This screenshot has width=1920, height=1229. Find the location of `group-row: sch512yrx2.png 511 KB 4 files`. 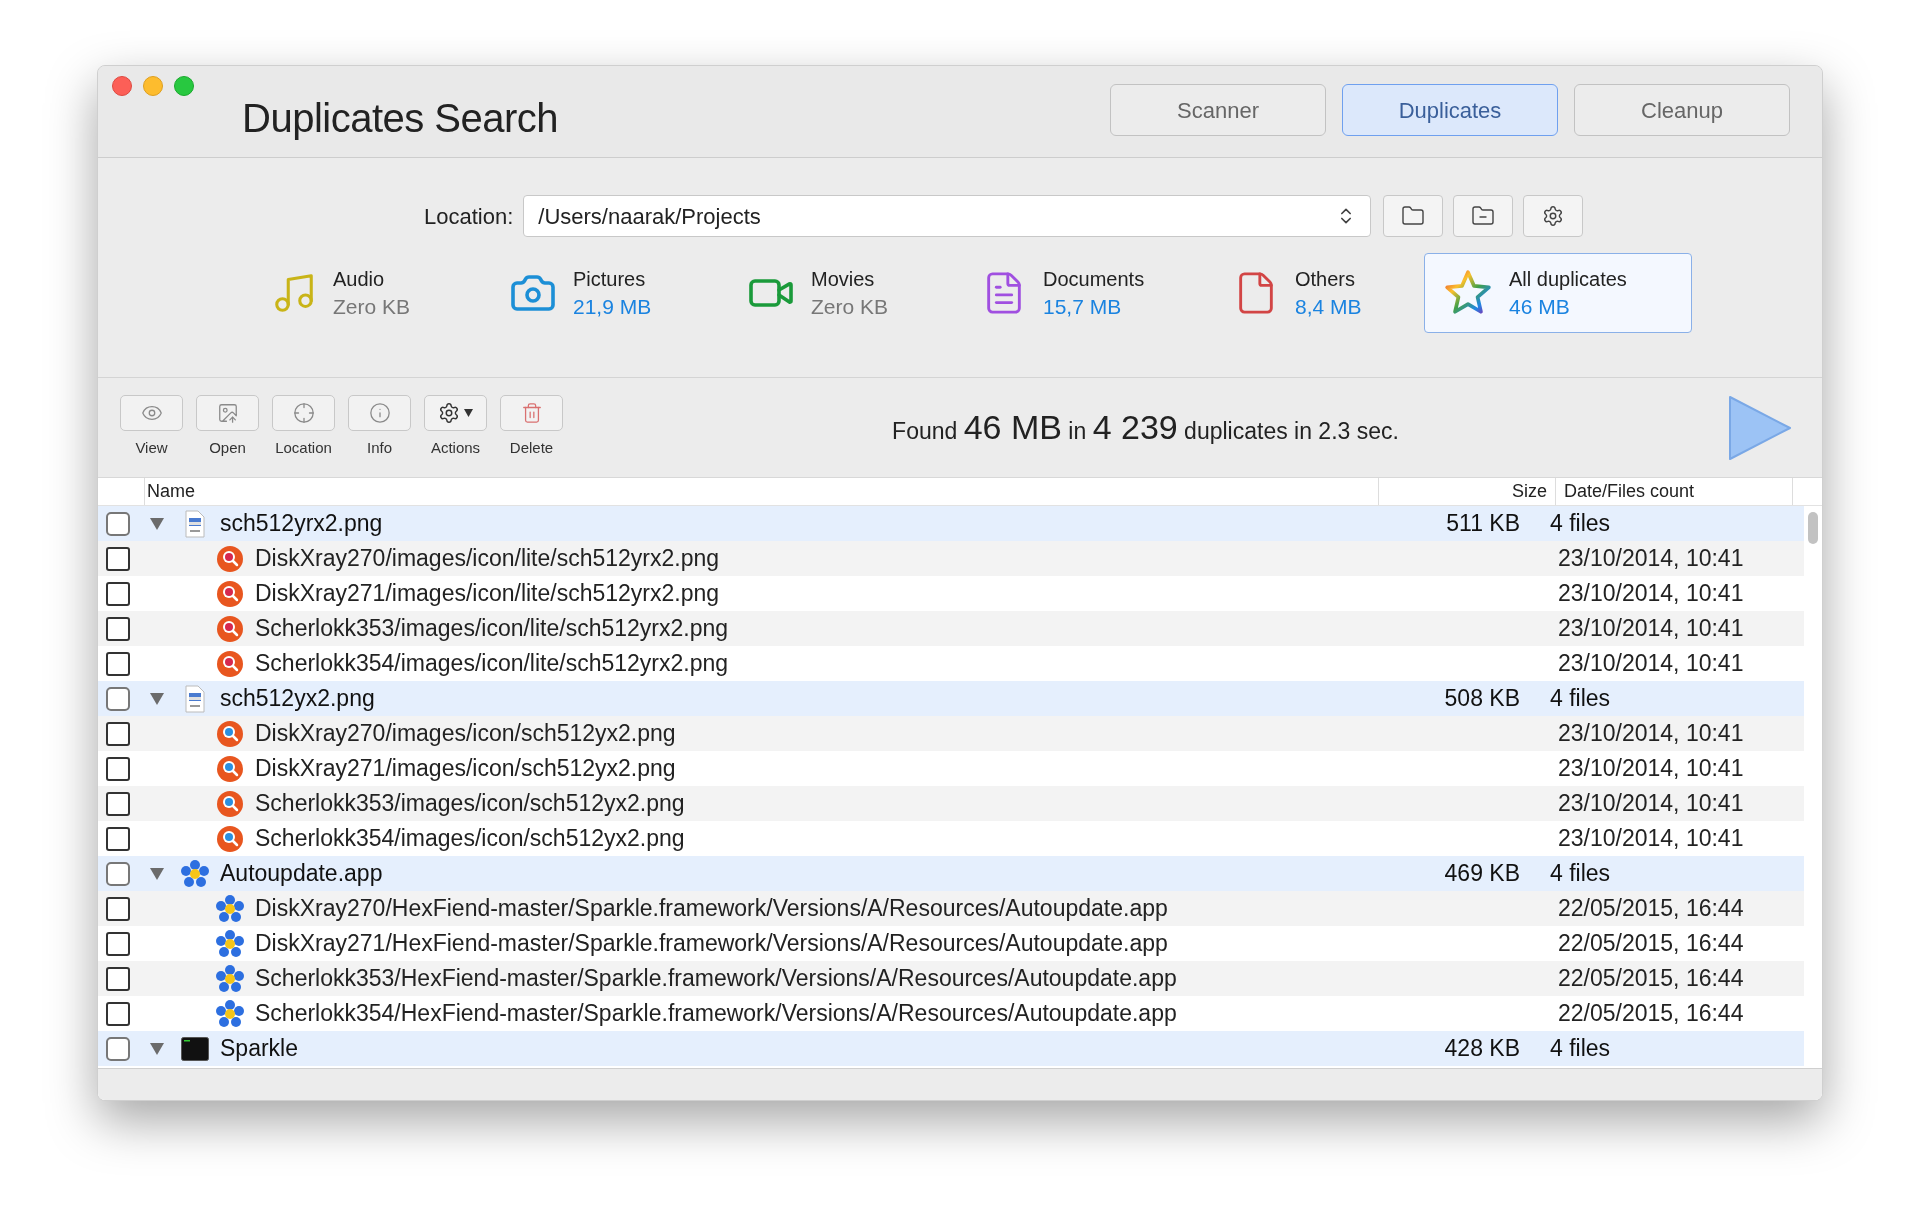

group-row: sch512yrx2.png 511 KB 4 files is located at coordinates (951, 523).